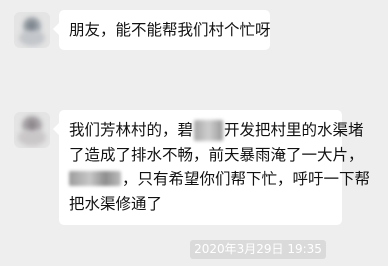 Image resolution: width=388 pixels, height=266 pixels. Describe the element at coordinates (246, 179) in the screenshot. I see `message-text: ，只有希望你们帮下忙，呼吁一下帮` at that location.